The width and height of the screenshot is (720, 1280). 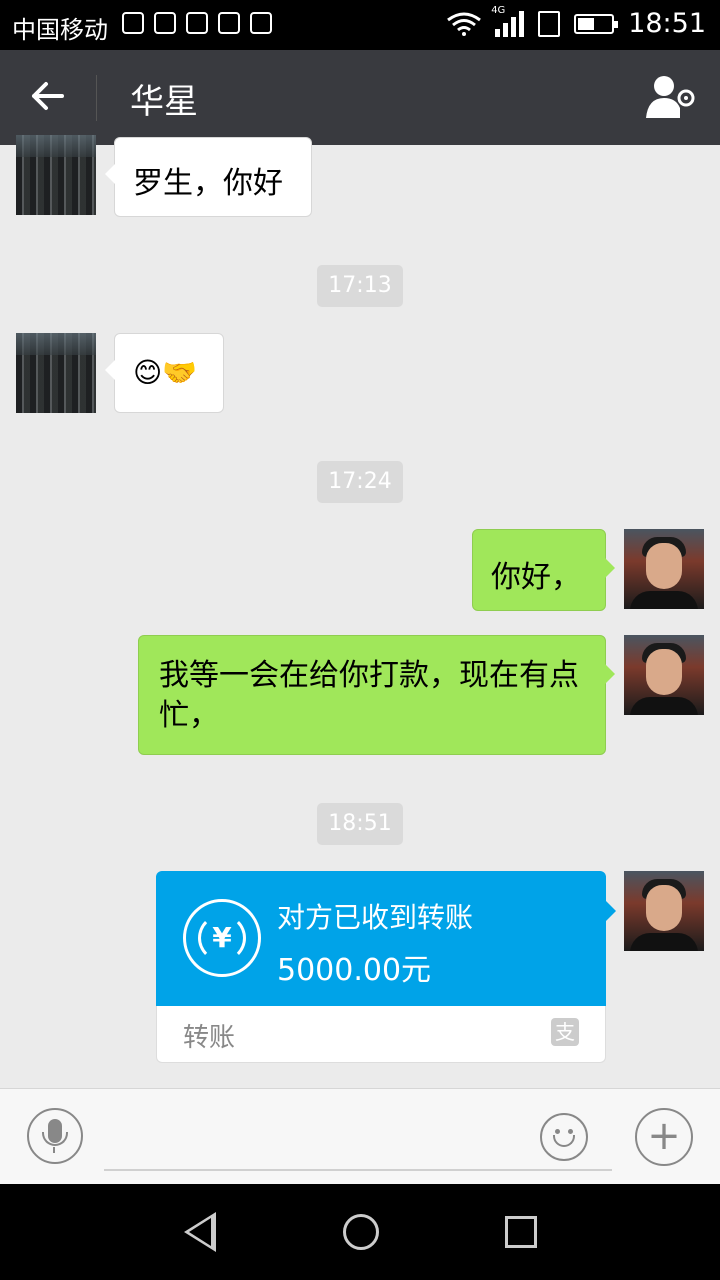 I want to click on chat-header: 华星, so click(x=360, y=97).